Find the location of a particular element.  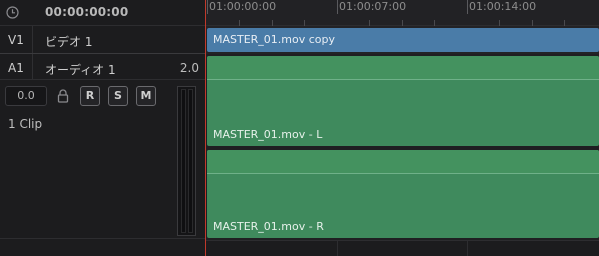

solo-button: S is located at coordinates (118, 96).